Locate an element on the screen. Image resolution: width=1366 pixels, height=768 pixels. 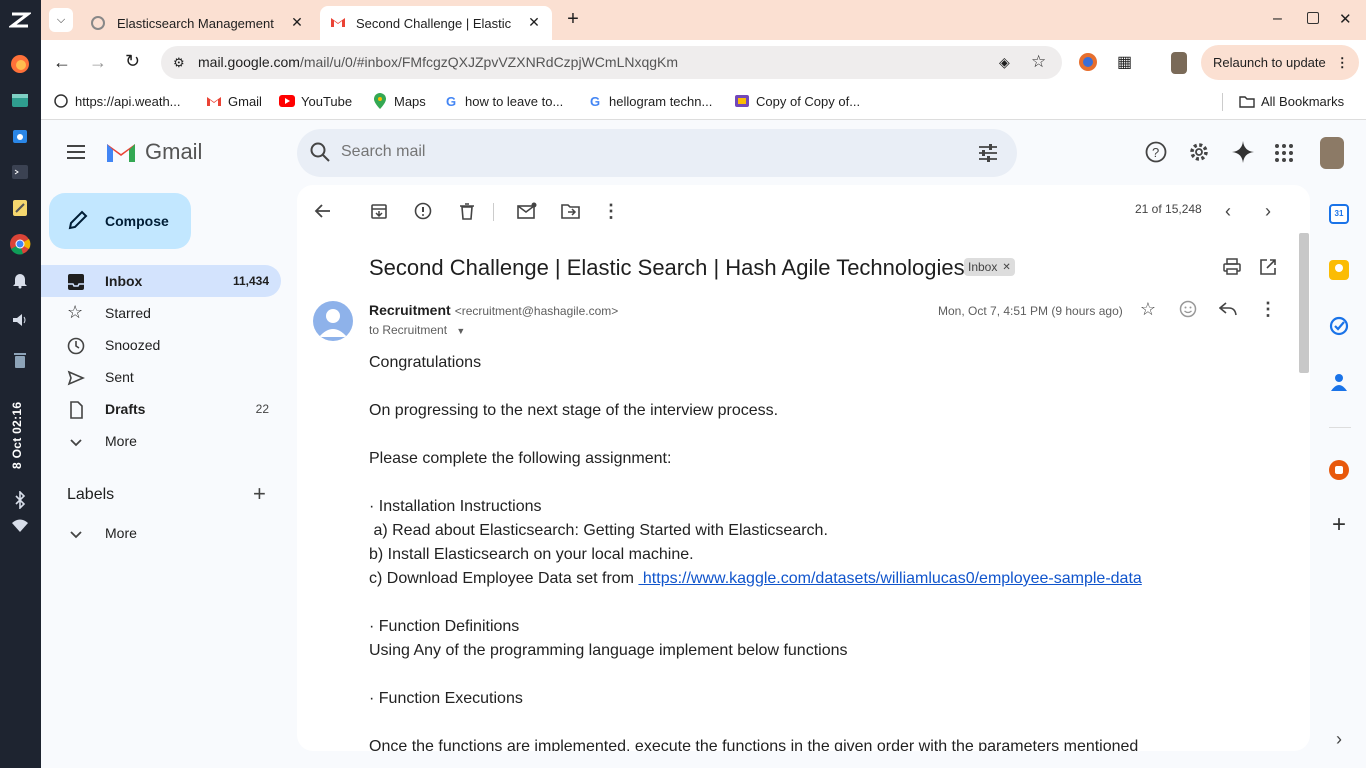
chrome-icon is located at coordinates (20, 244).